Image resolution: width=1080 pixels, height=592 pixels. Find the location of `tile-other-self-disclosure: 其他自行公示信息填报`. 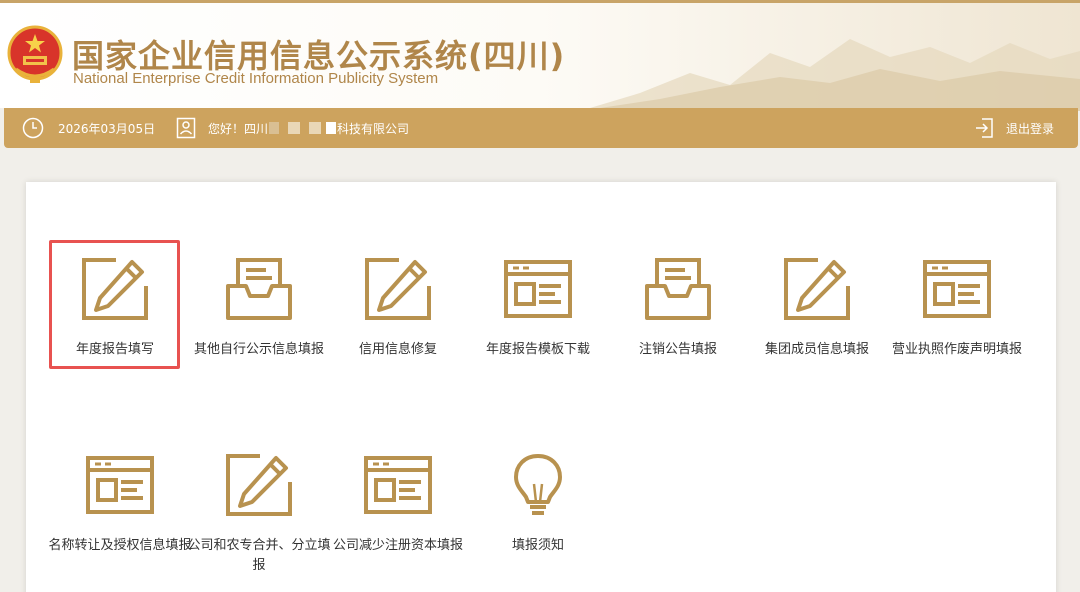

tile-other-self-disclosure: 其他自行公示信息填报 is located at coordinates (259, 314).